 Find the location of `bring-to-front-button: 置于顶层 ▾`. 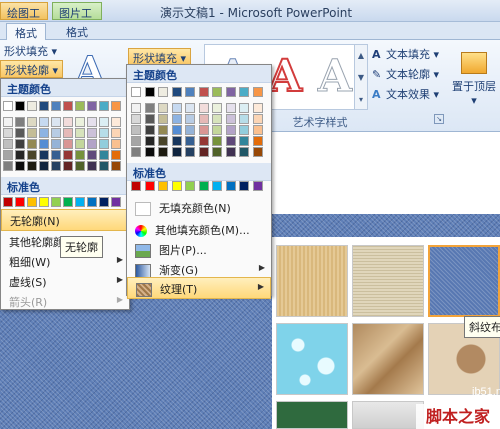

bring-to-front-button: 置于顶层 ▾ is located at coordinates (474, 80).